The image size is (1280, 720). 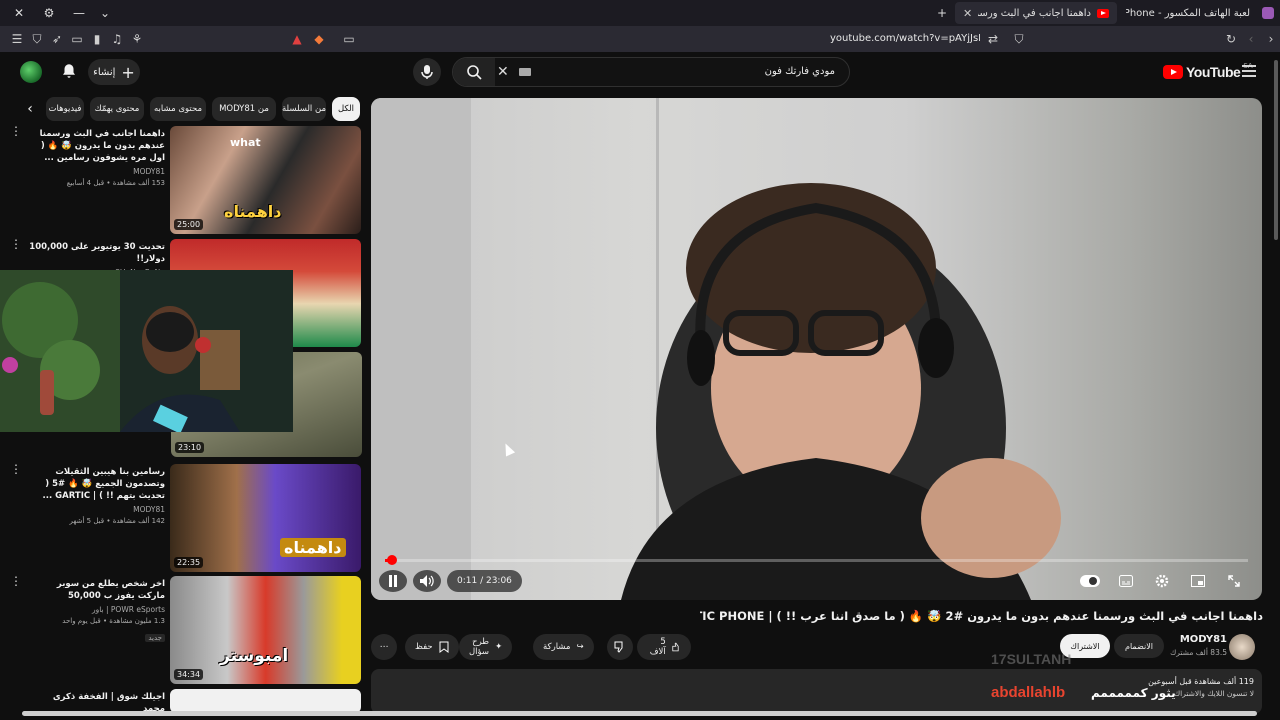 What do you see at coordinates (117, 109) in the screenshot?
I see `chip-interest: محتوى يهمّك` at bounding box center [117, 109].